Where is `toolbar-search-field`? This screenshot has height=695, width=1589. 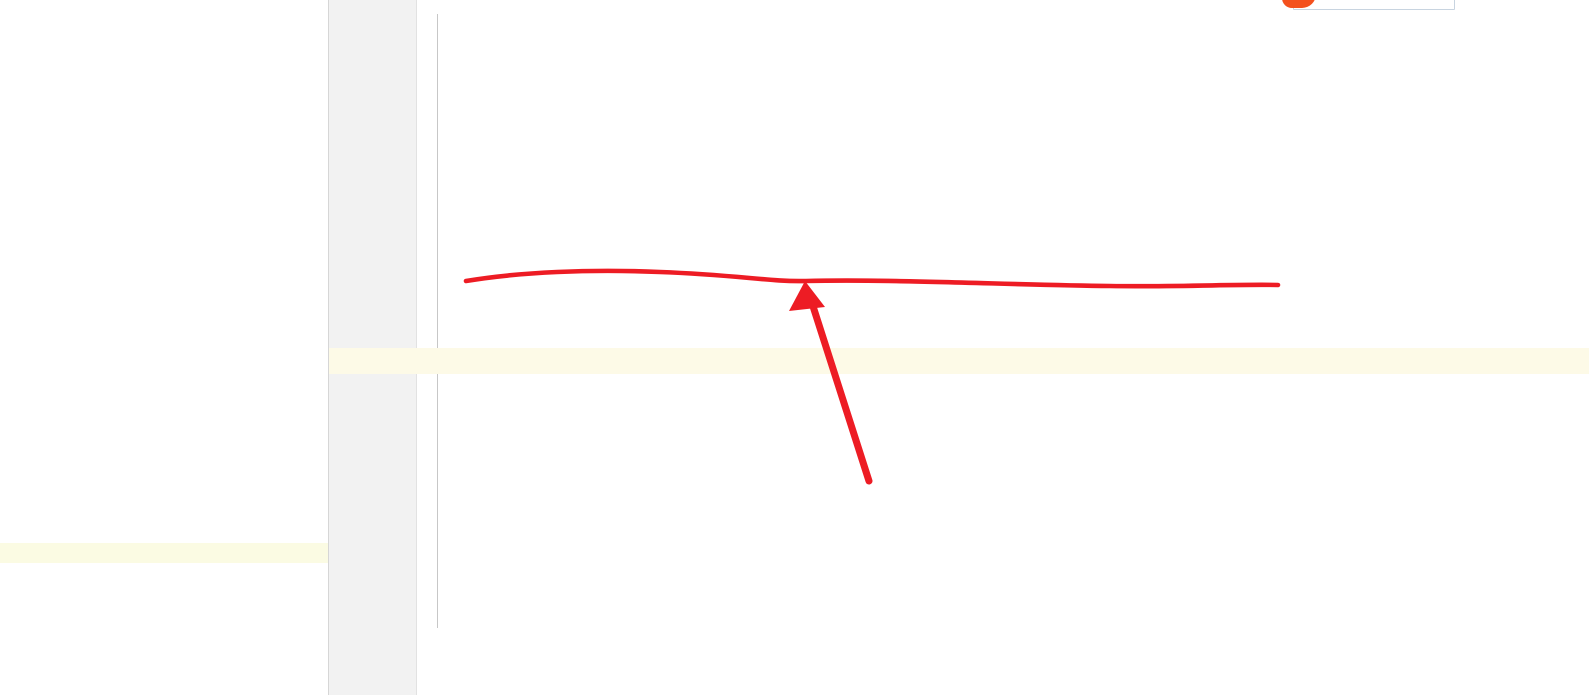
toolbar-search-field is located at coordinates (1374, 5).